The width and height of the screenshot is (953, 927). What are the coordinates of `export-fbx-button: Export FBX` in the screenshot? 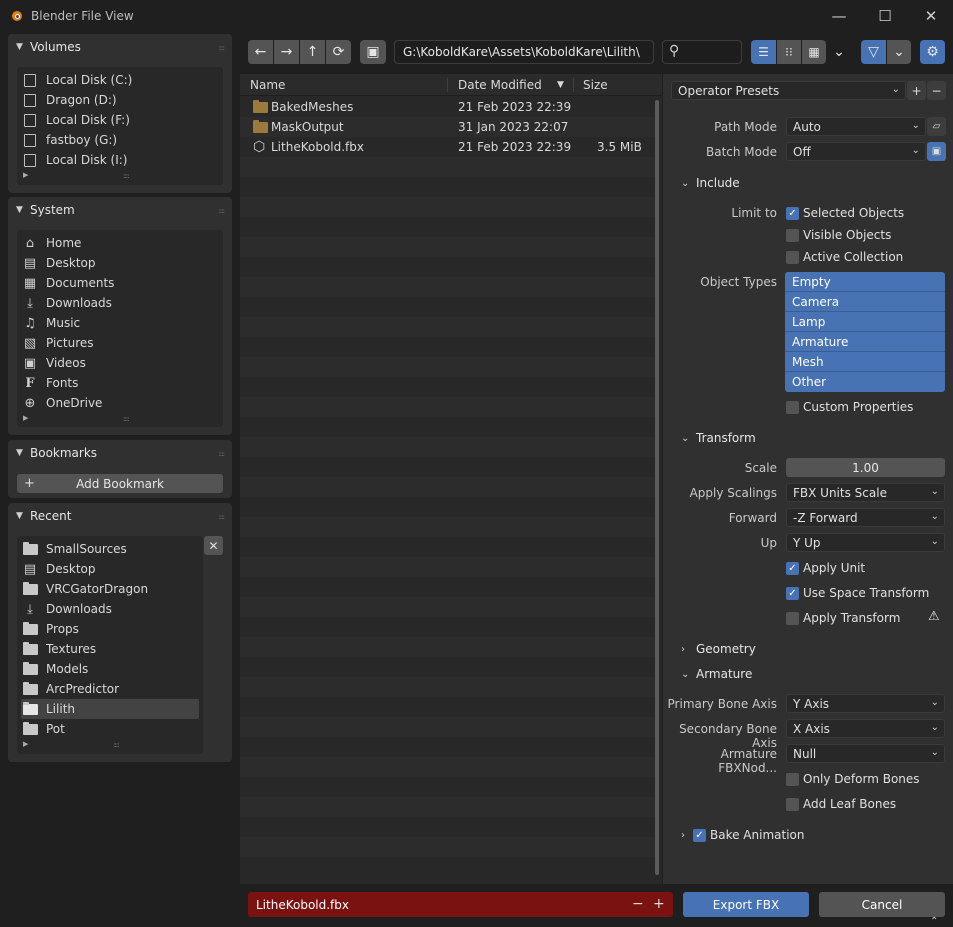 It's located at (746, 904).